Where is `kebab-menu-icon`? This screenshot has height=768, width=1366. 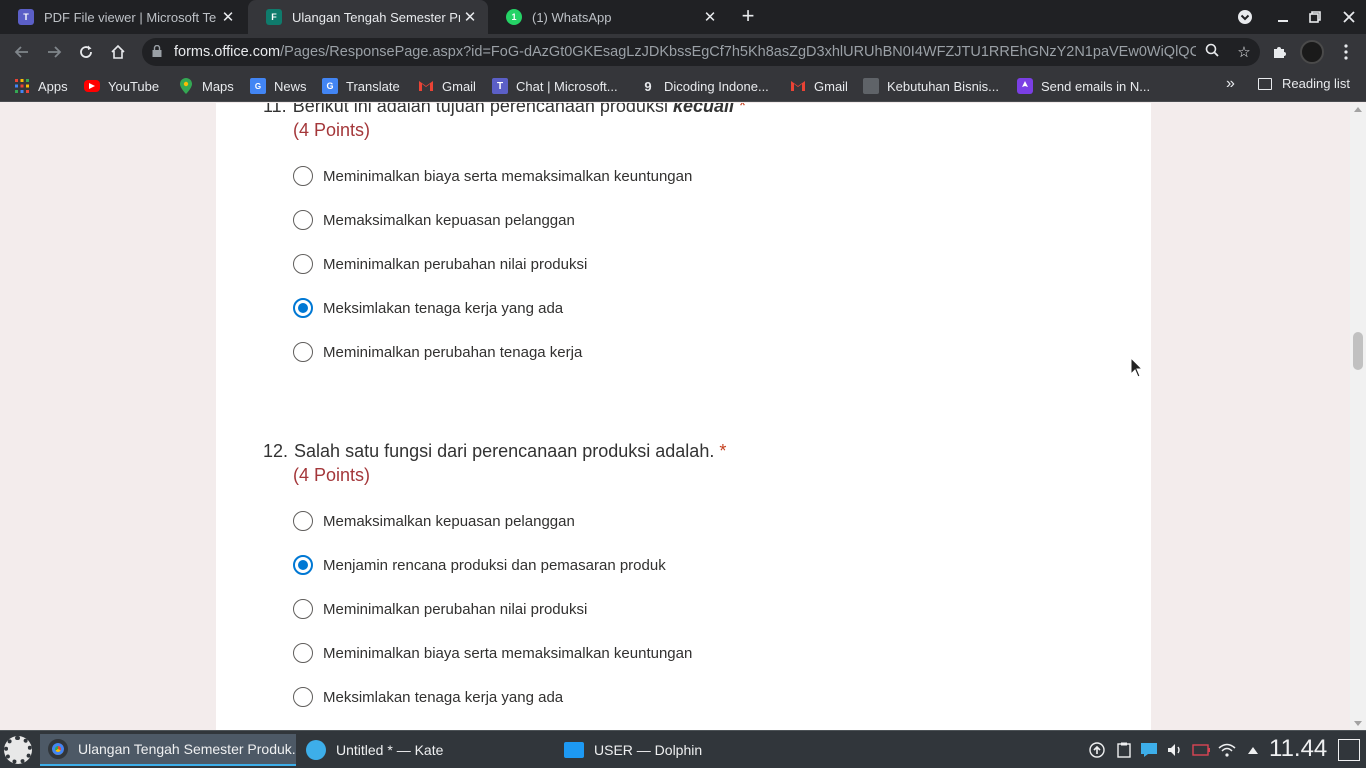
kebab-menu-icon is located at coordinates (1346, 52).